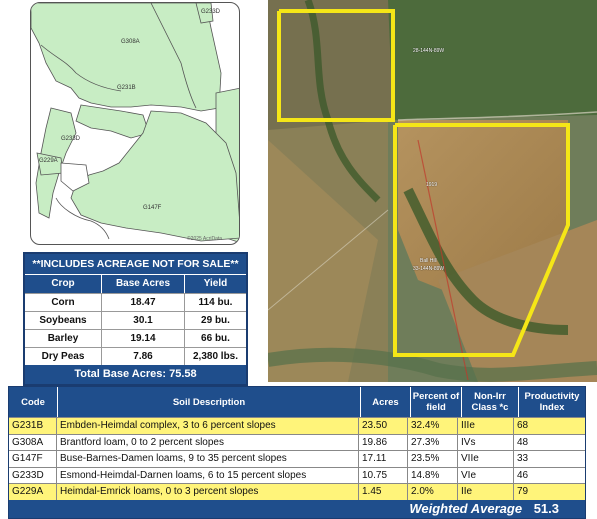  What do you see at coordinates (135, 264) in the screenshot?
I see `crop-table-banner: **INCLUDES ACREAGE NOT FOR SALE**` at bounding box center [135, 264].